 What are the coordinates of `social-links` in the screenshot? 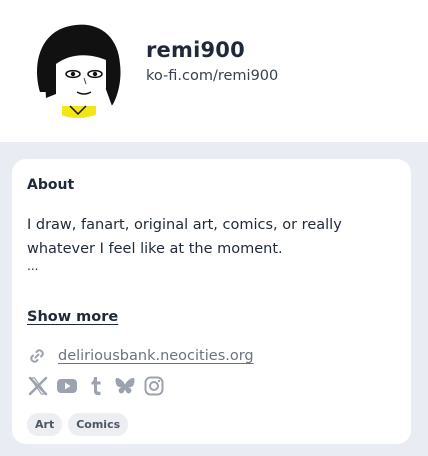 It's located at (99, 386).